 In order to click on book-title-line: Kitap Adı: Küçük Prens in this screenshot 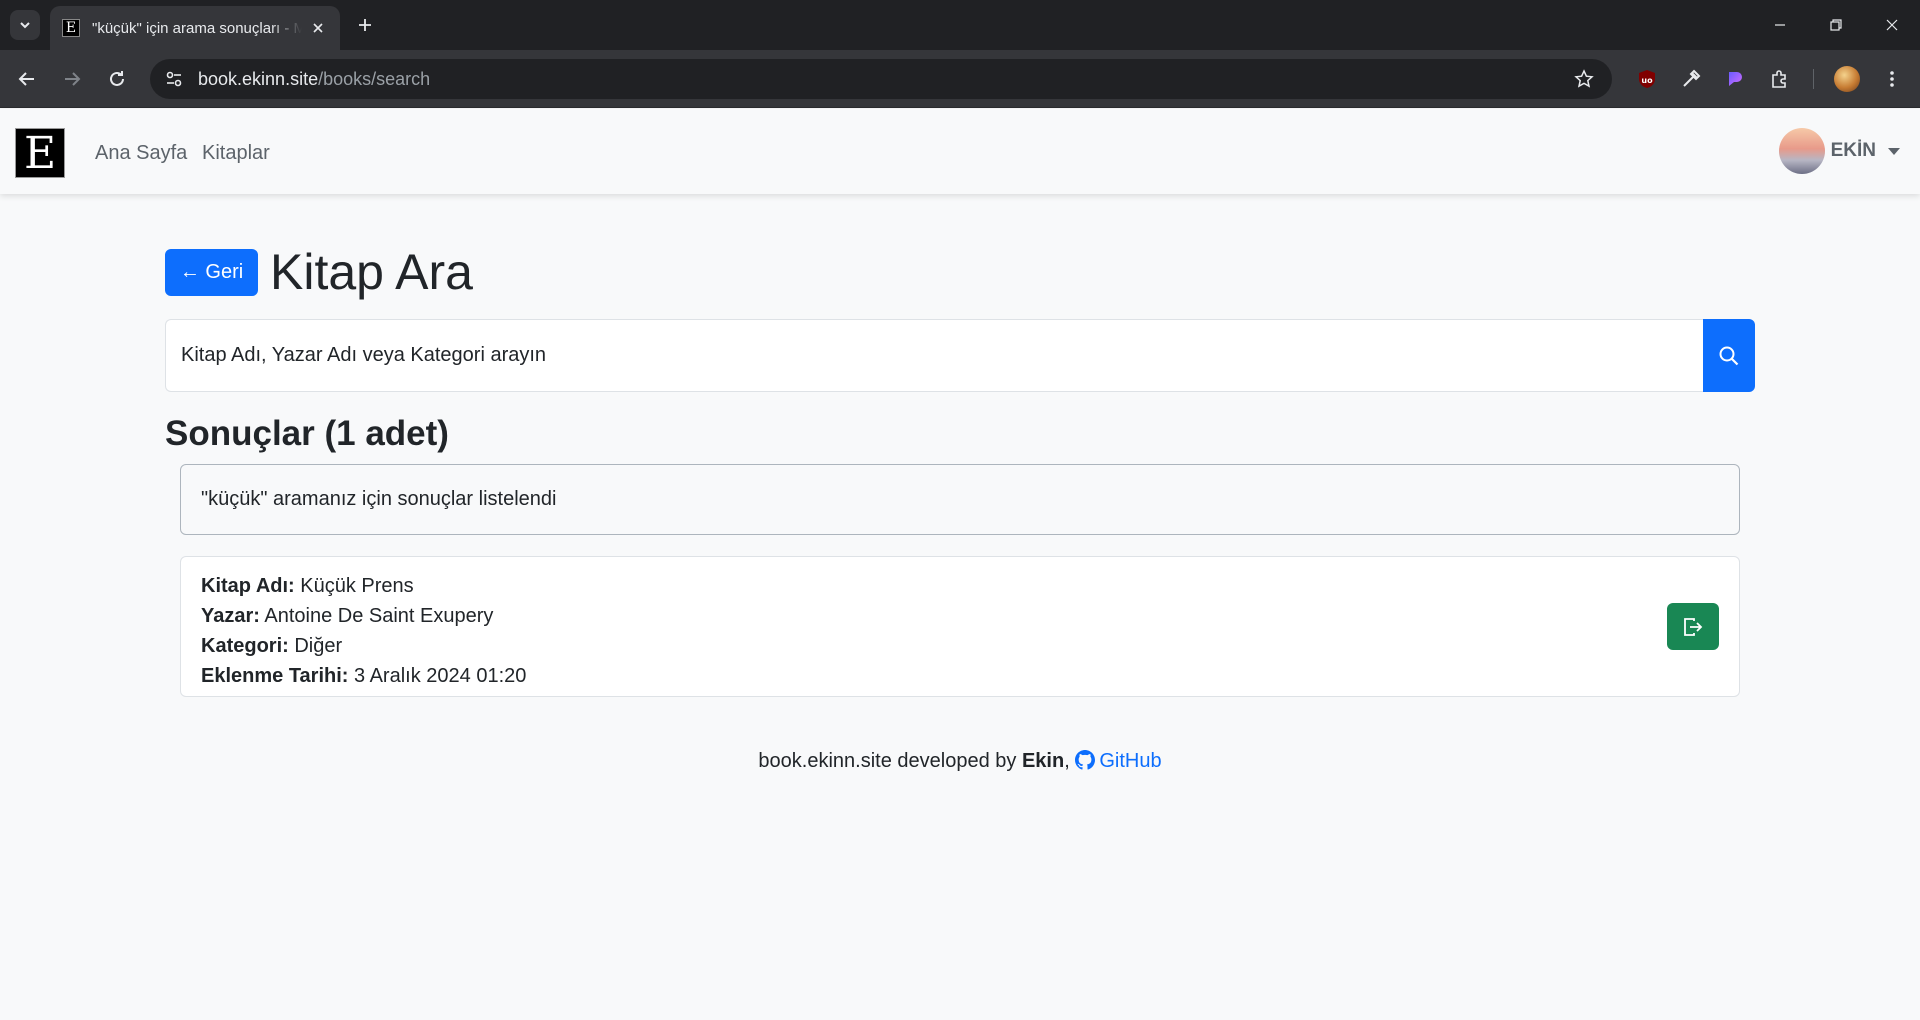, I will do `click(960, 586)`.